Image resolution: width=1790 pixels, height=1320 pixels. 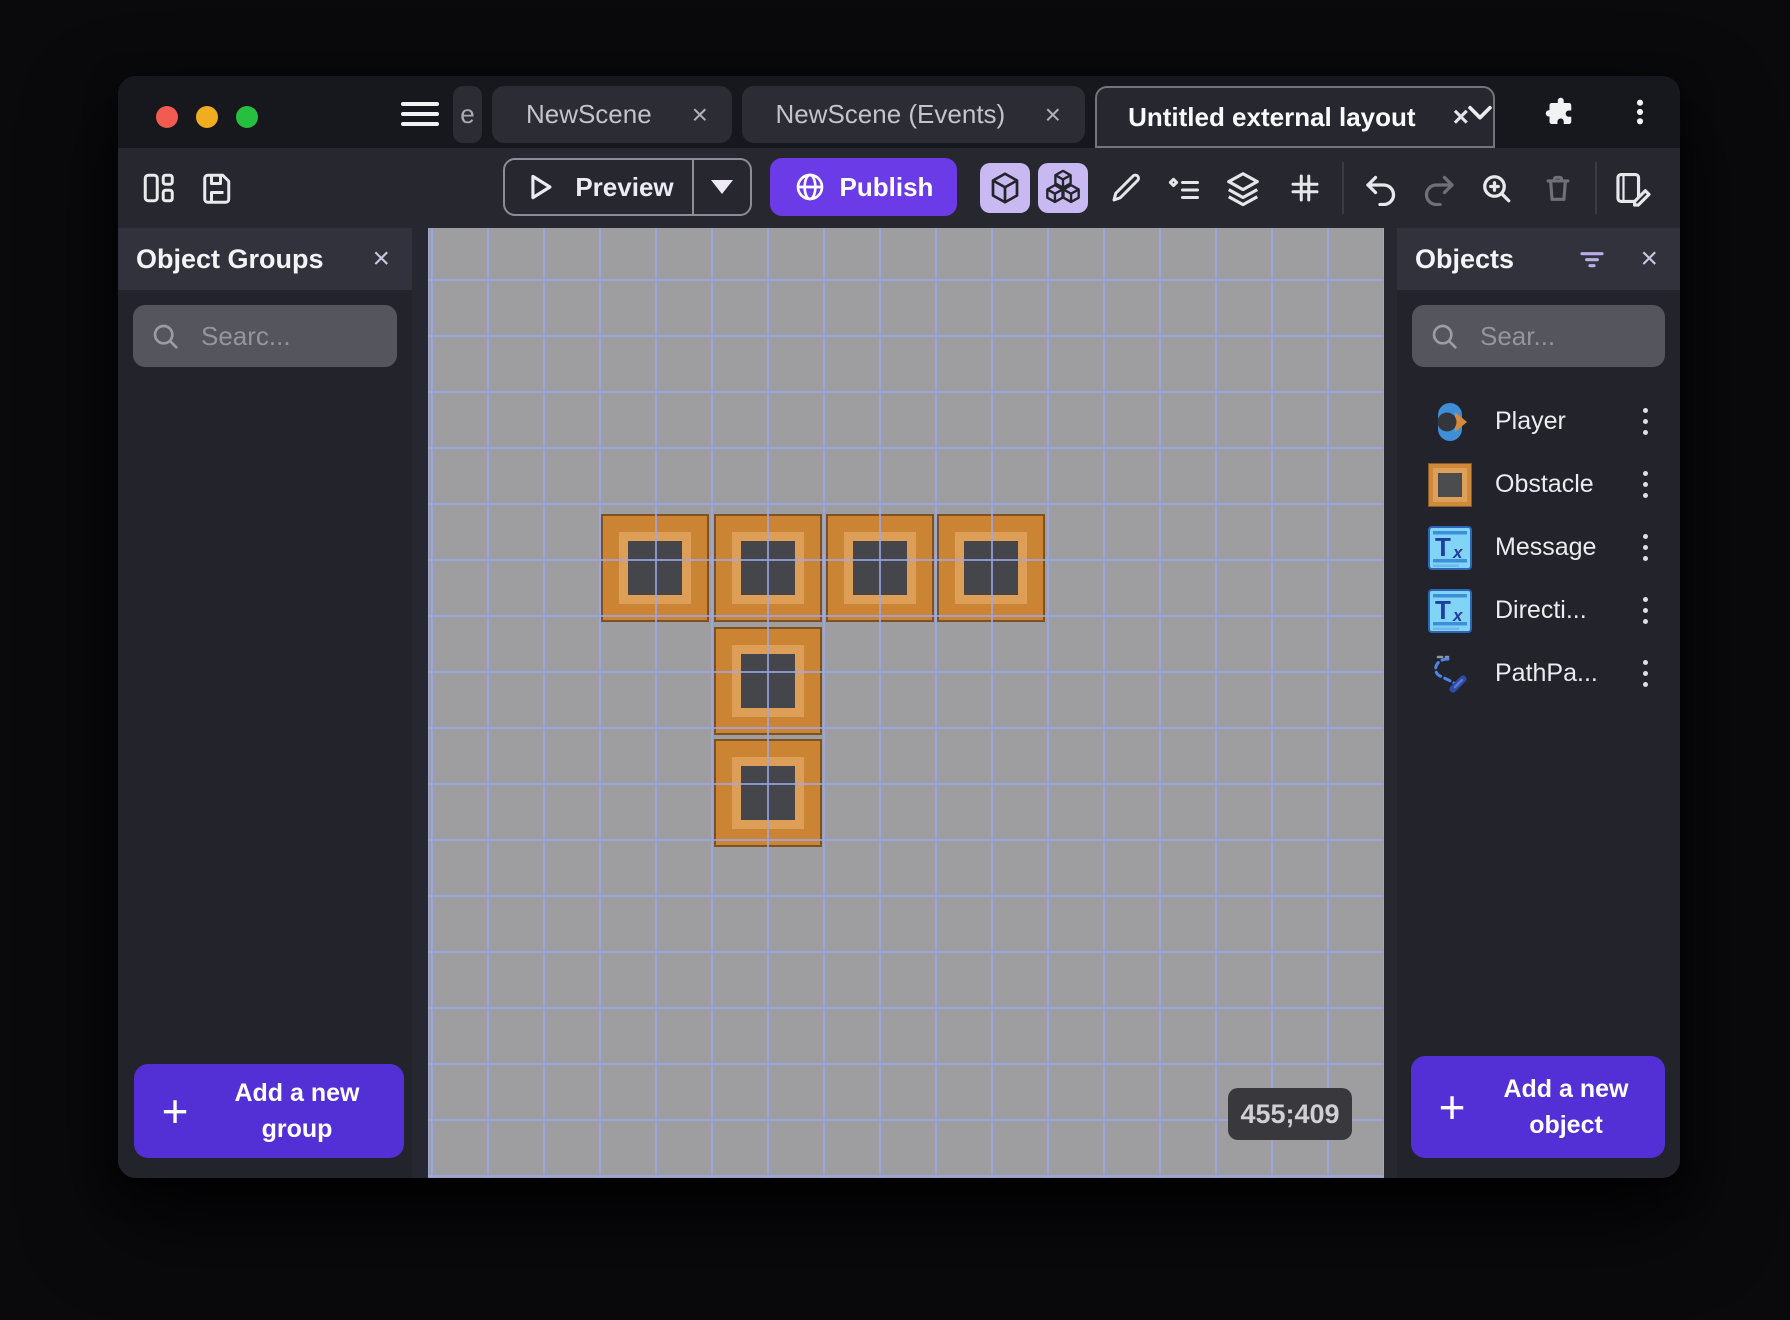 What do you see at coordinates (1272, 116) in the screenshot?
I see `tab-label: Untitled external layout` at bounding box center [1272, 116].